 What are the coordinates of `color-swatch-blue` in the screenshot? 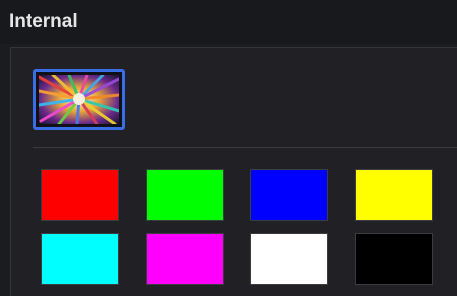 It's located at (289, 195).